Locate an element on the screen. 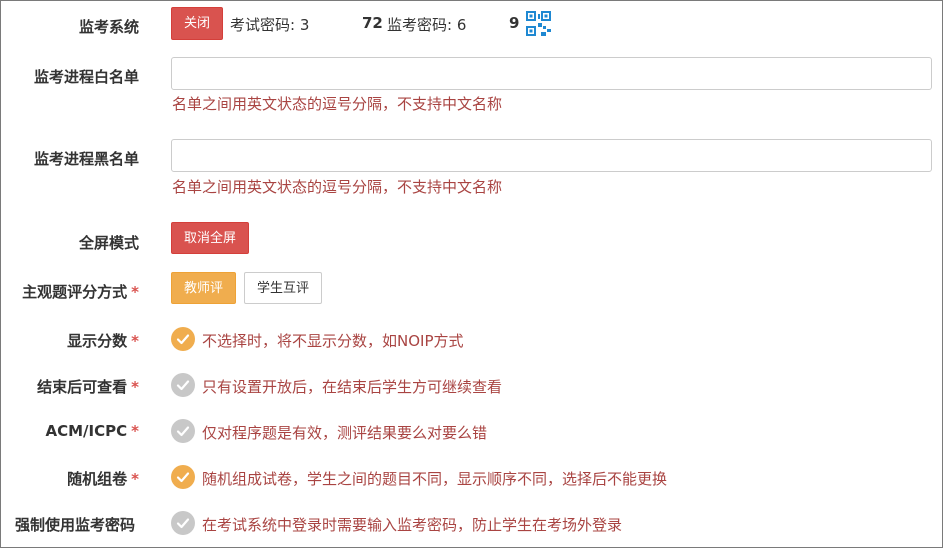  force-monitor-password-label: 强制使用监考密码 is located at coordinates (74, 525).